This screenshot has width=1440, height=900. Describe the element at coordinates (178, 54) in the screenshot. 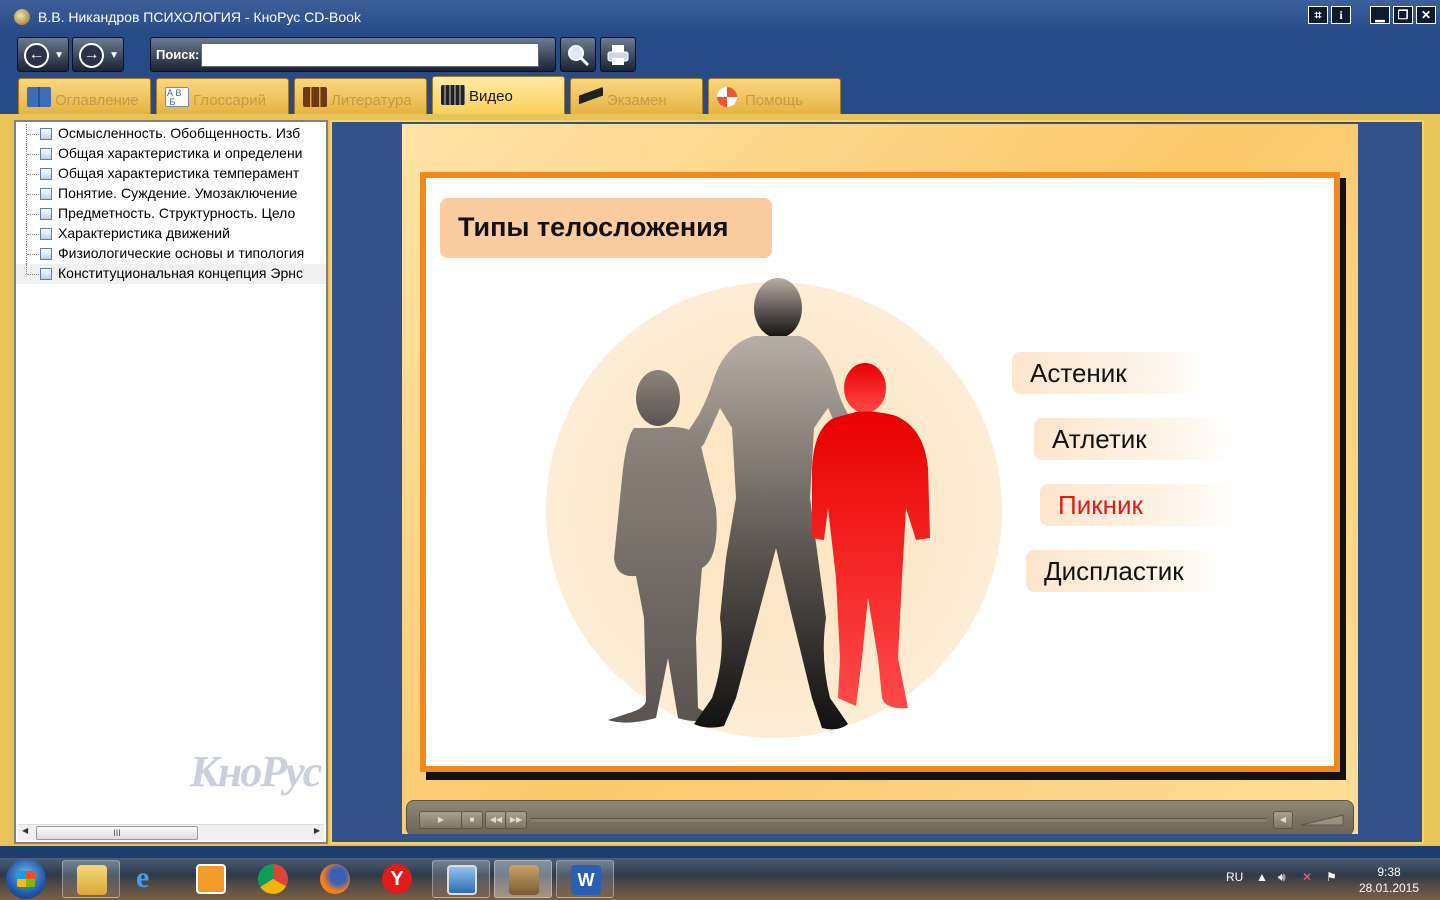

I see `search-label: Поиск:` at that location.